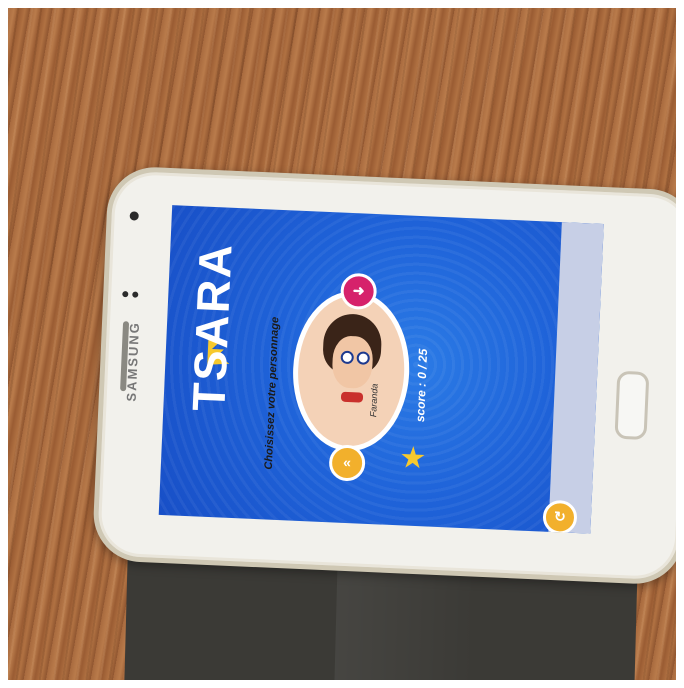 This screenshot has height=688, width=684. I want to click on light-sensor, so click(135, 294).